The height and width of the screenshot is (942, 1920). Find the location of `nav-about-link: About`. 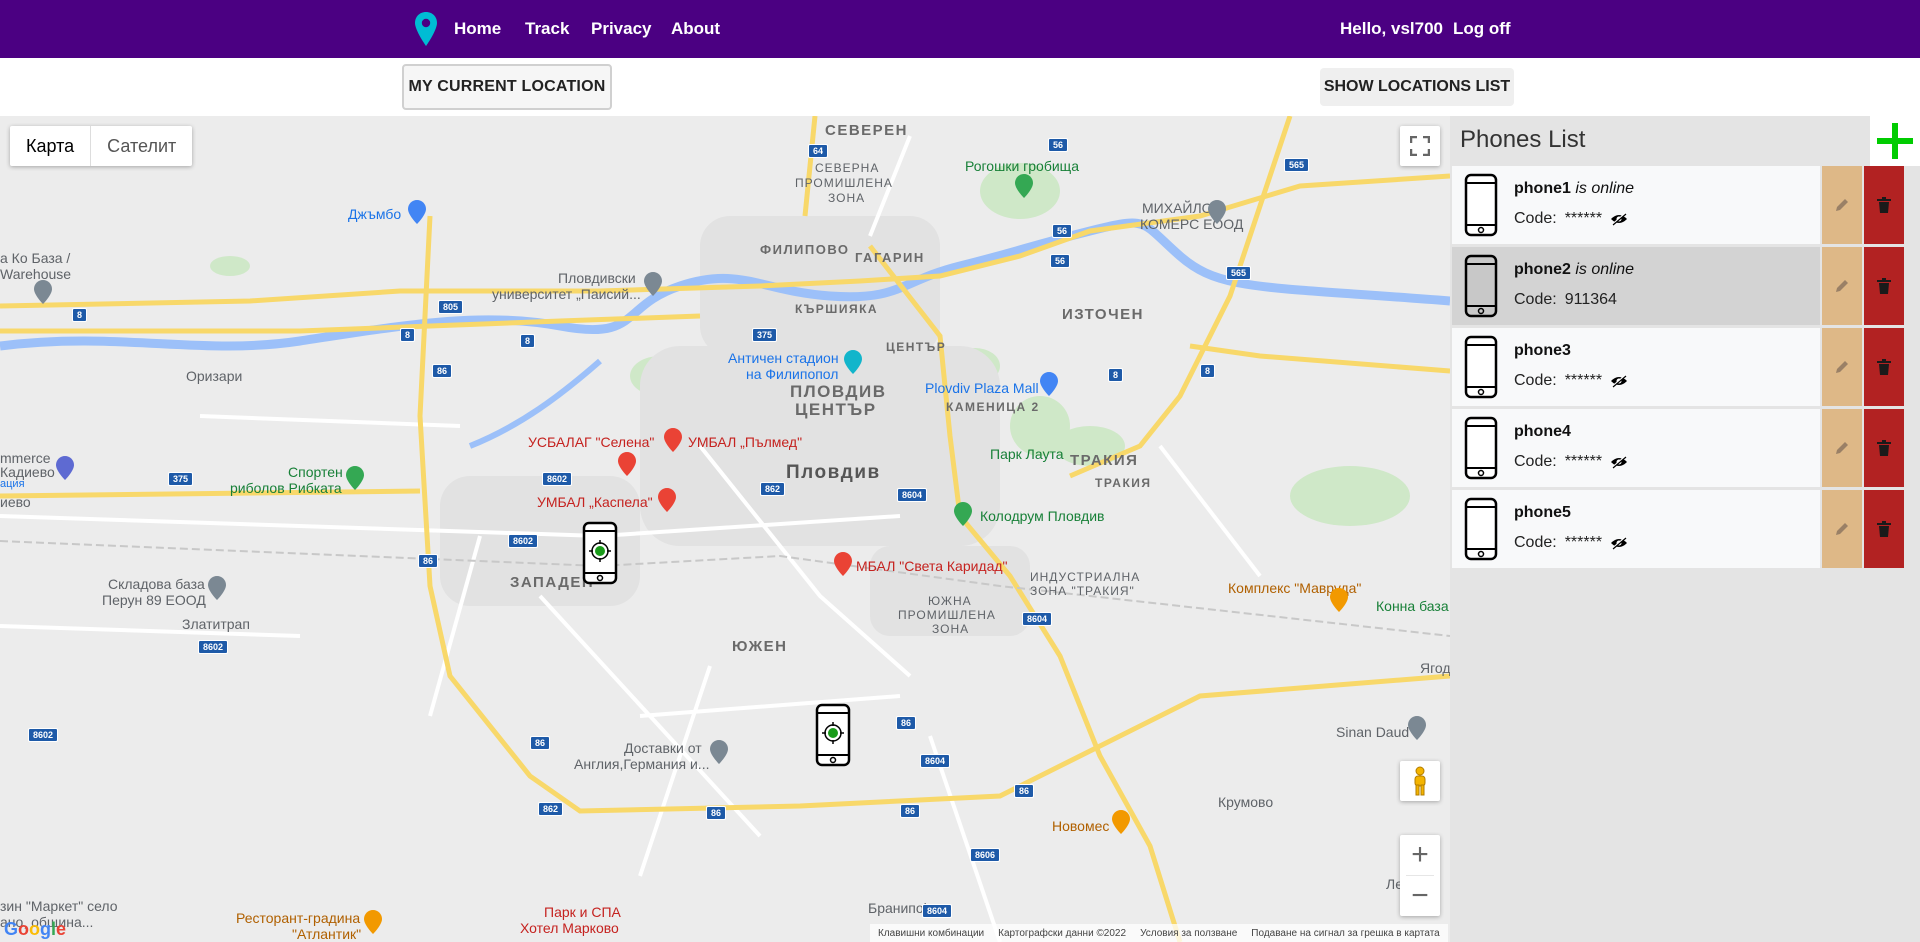

nav-about-link: About is located at coordinates (695, 29).